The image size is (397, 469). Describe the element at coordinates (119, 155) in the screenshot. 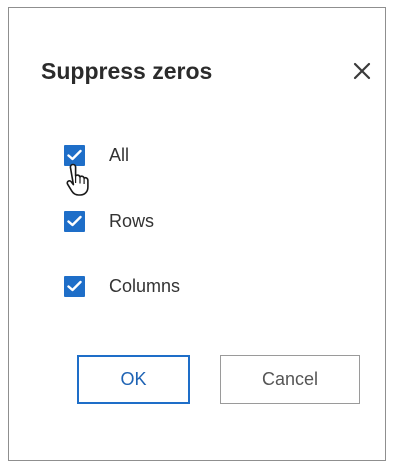

I see `option-all-label: All` at that location.